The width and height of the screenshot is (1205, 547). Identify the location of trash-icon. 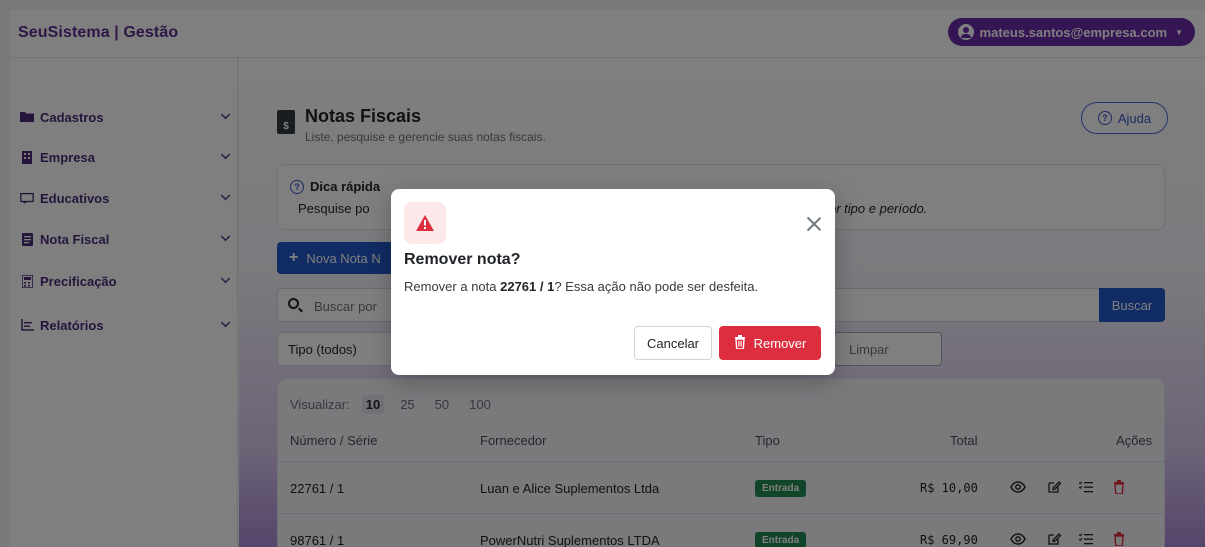
(740, 343).